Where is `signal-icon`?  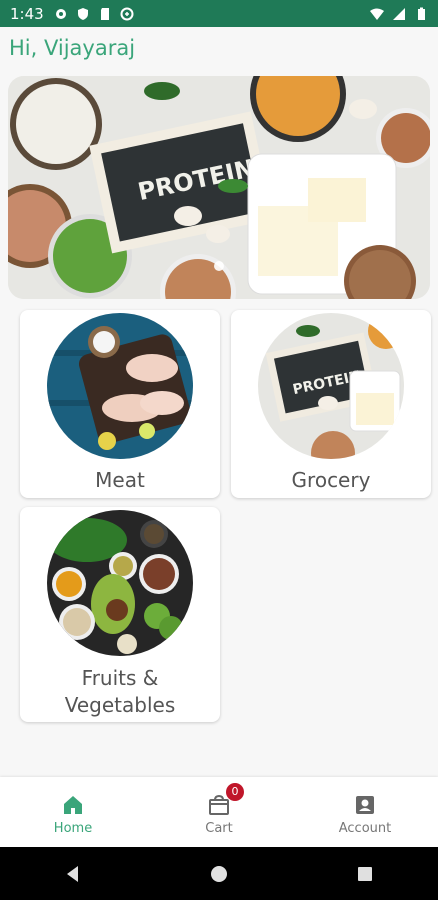 signal-icon is located at coordinates (399, 13).